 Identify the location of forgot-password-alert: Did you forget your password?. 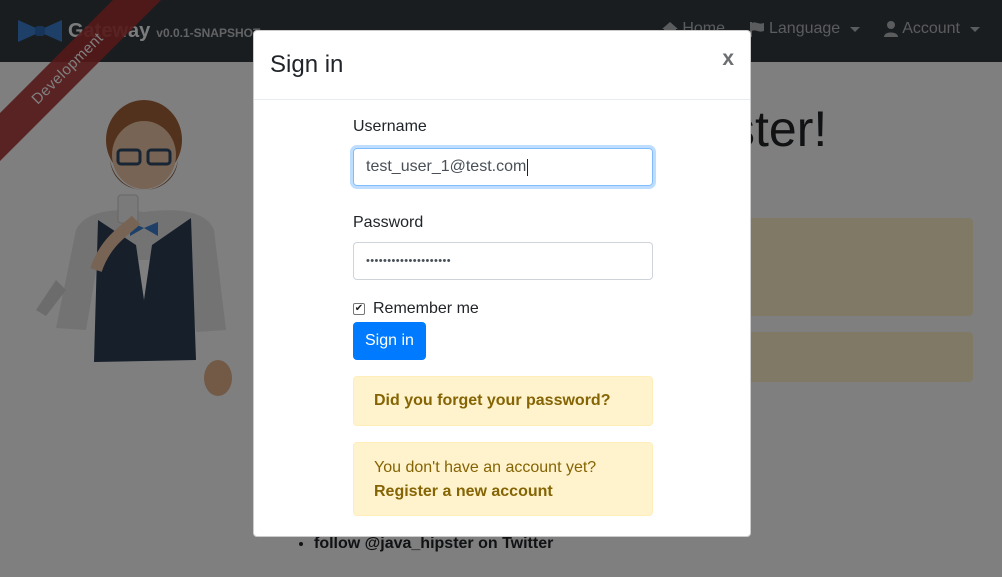
(503, 401).